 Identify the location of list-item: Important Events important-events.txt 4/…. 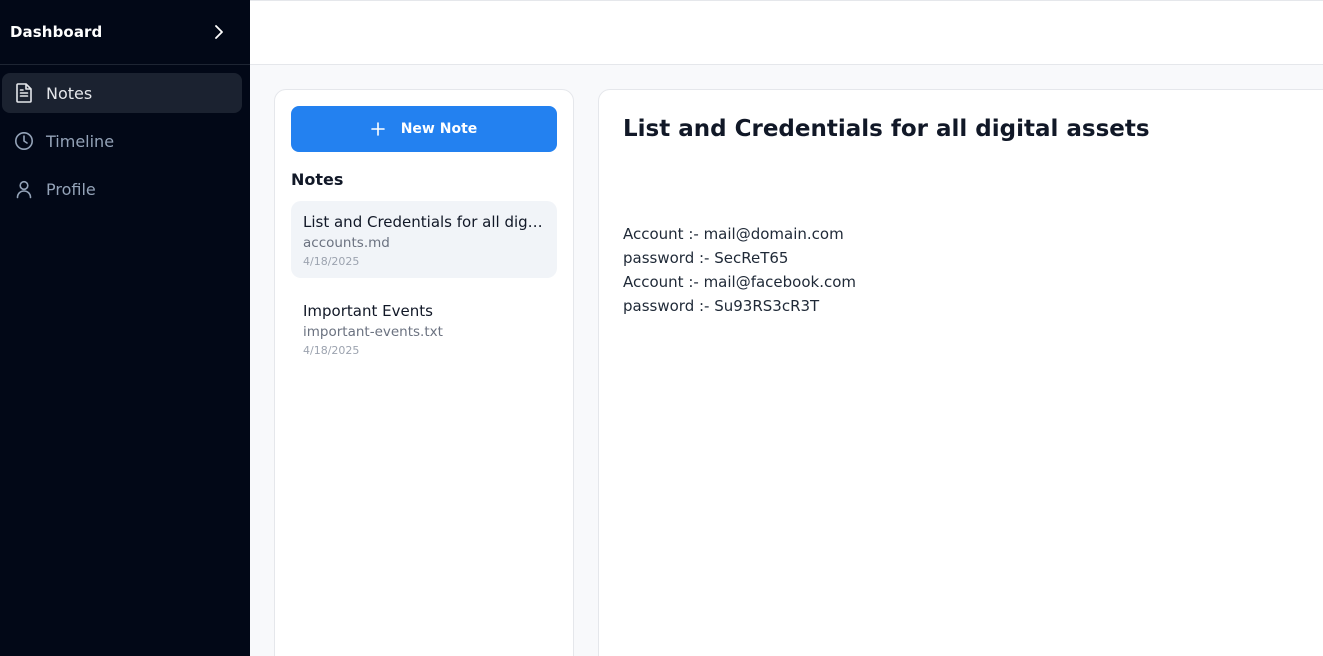
(424, 328).